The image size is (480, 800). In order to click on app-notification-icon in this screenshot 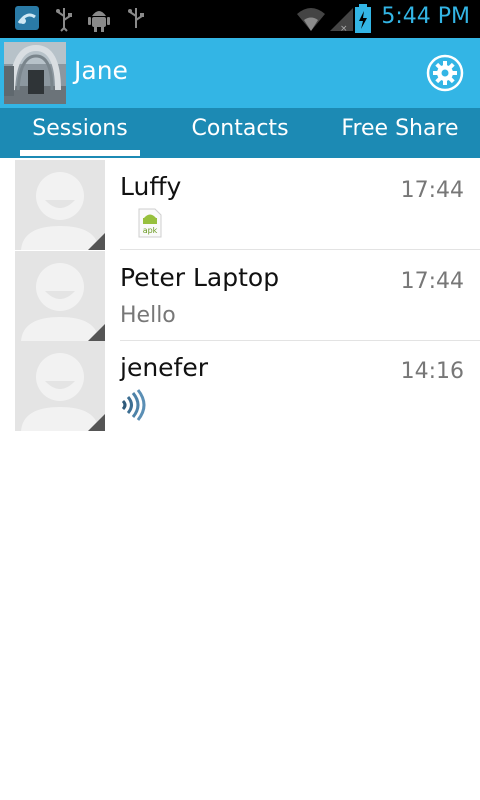, I will do `click(27, 18)`.